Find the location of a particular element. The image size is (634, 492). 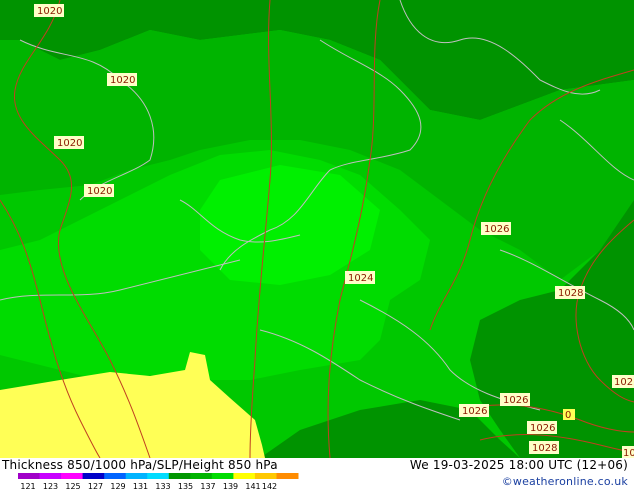

isobar-label: 1024 is located at coordinates (360, 277).